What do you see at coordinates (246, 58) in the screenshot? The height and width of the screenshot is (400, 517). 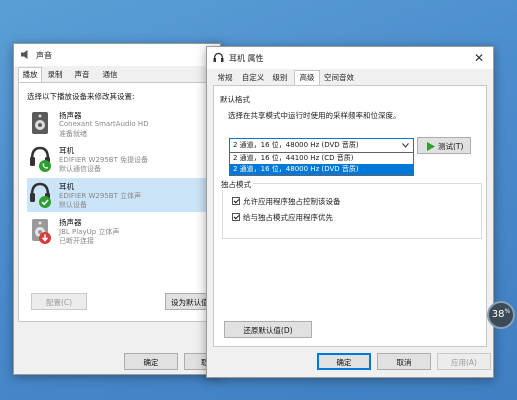 I see `properties-title: 耳机 属性` at bounding box center [246, 58].